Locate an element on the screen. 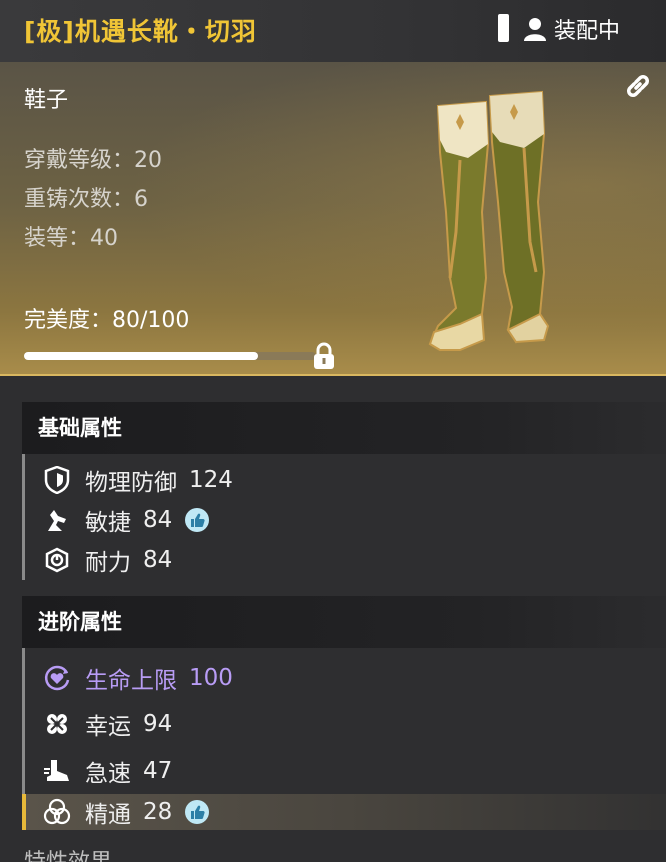 Image resolution: width=666 pixels, height=862 pixels. lock-icon is located at coordinates (324, 355).